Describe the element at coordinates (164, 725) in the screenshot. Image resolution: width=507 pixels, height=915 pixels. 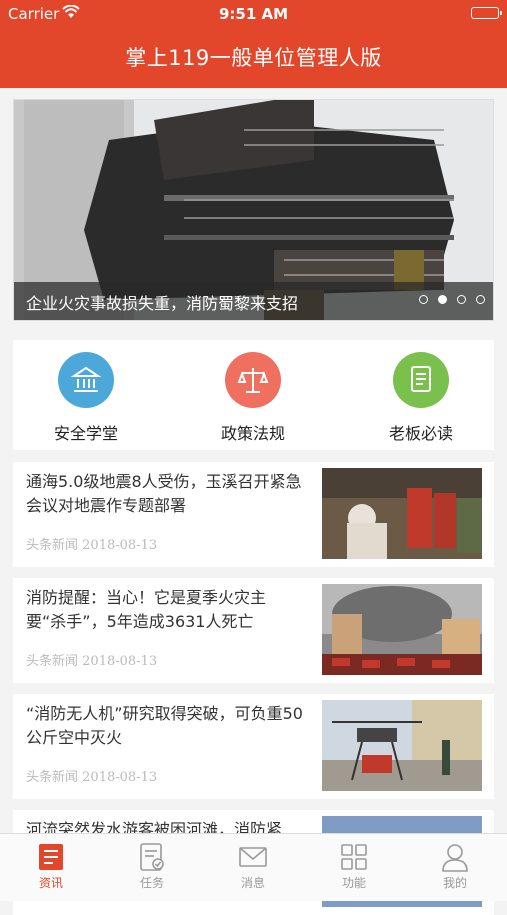
I see `news-title: “消防无人机”研究取得突破，可负重50公斤空中灭火` at that location.